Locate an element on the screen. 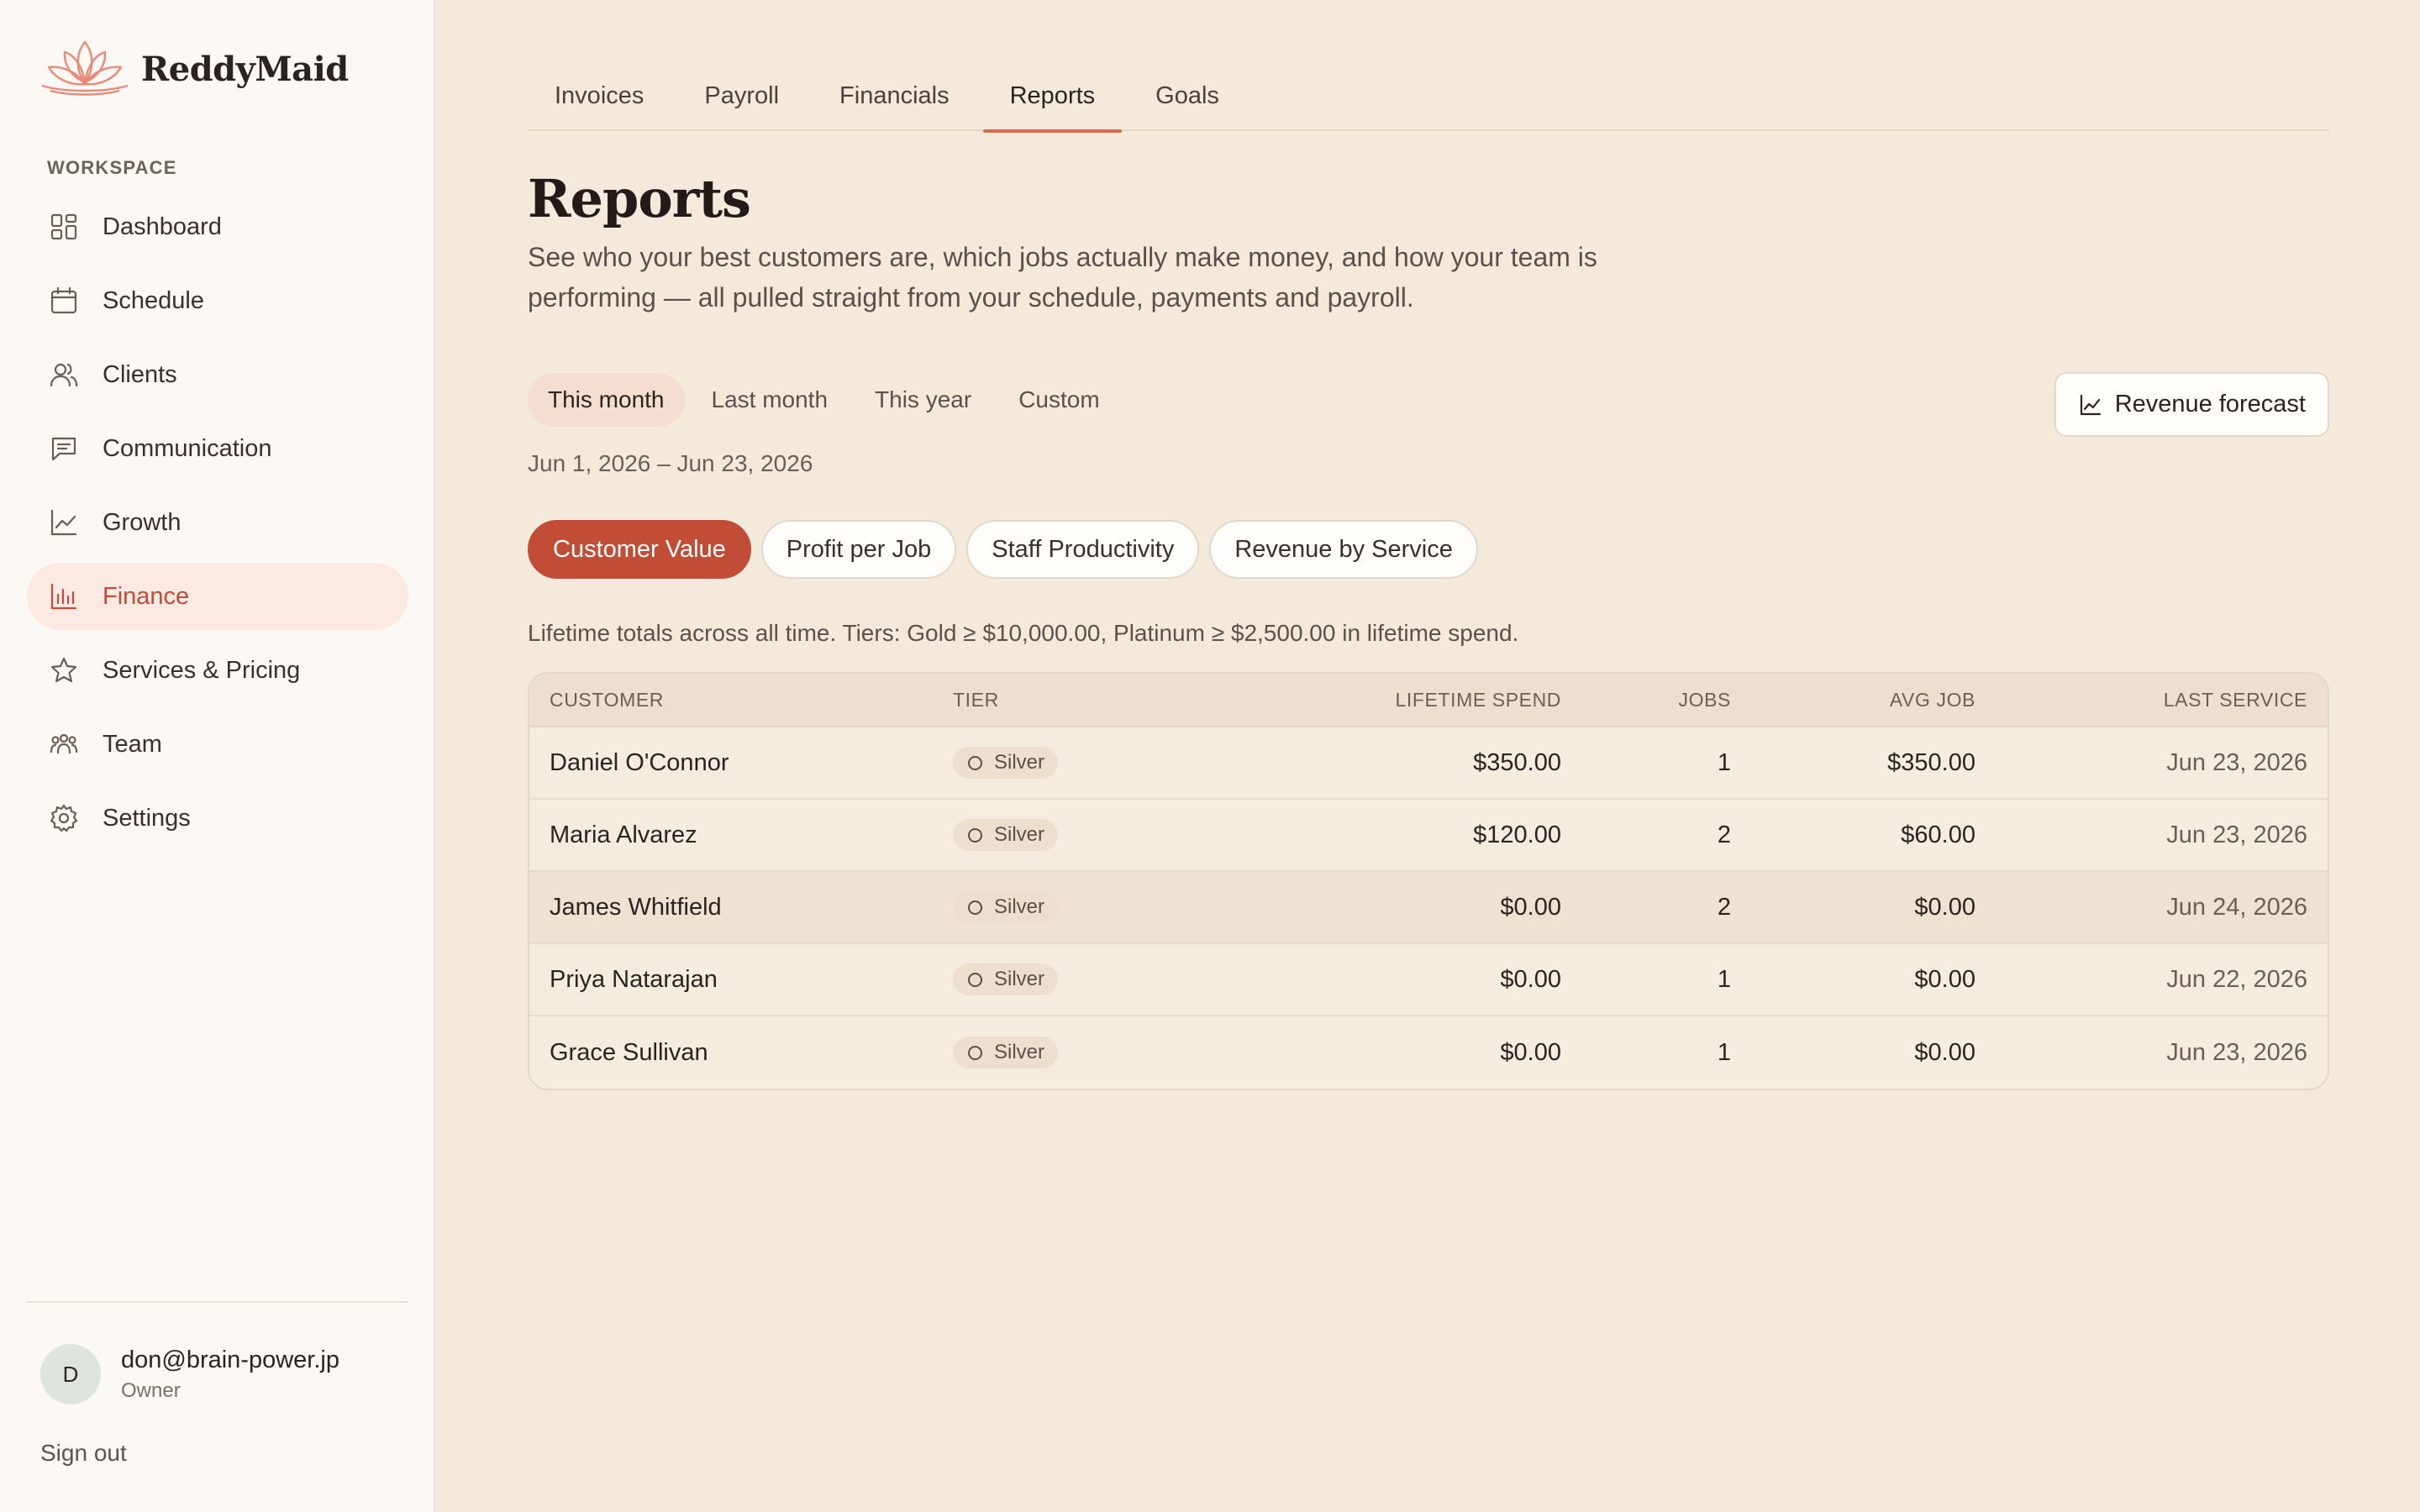 The height and width of the screenshot is (1512, 2420). sidebar-item-communication: Communication is located at coordinates (218, 448).